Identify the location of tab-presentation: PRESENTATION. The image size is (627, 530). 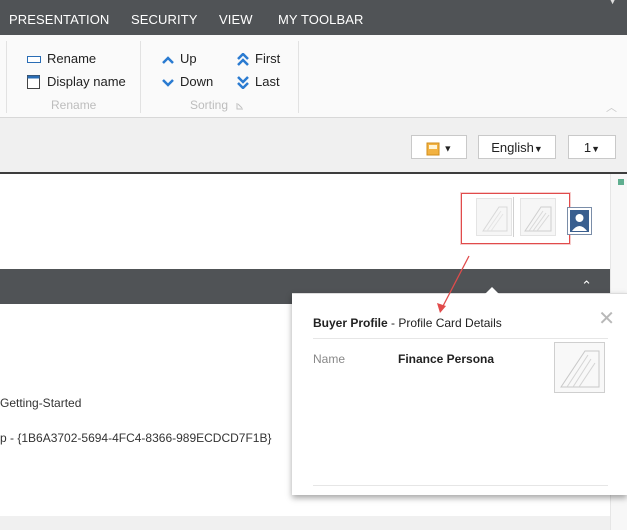
(59, 19).